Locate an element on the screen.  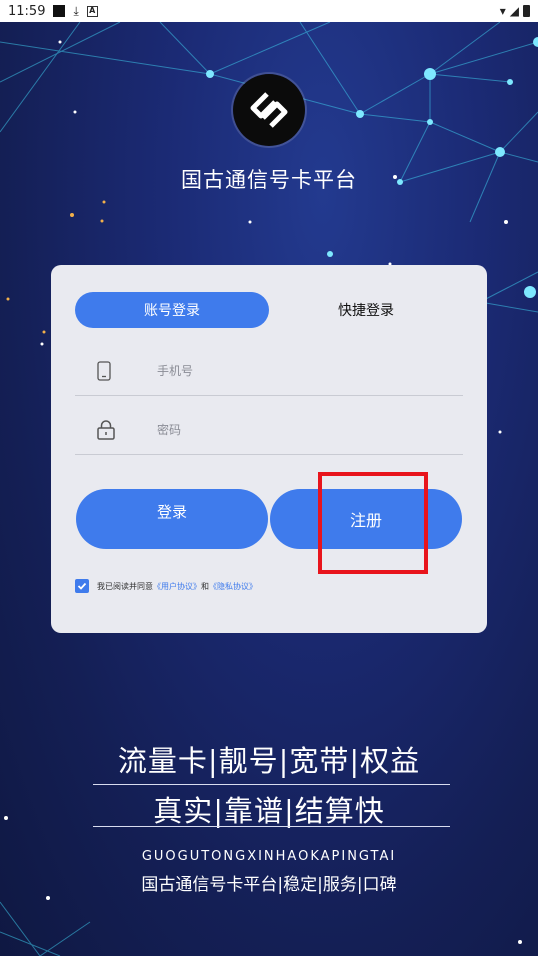
agree-checkbox is located at coordinates (82, 586).